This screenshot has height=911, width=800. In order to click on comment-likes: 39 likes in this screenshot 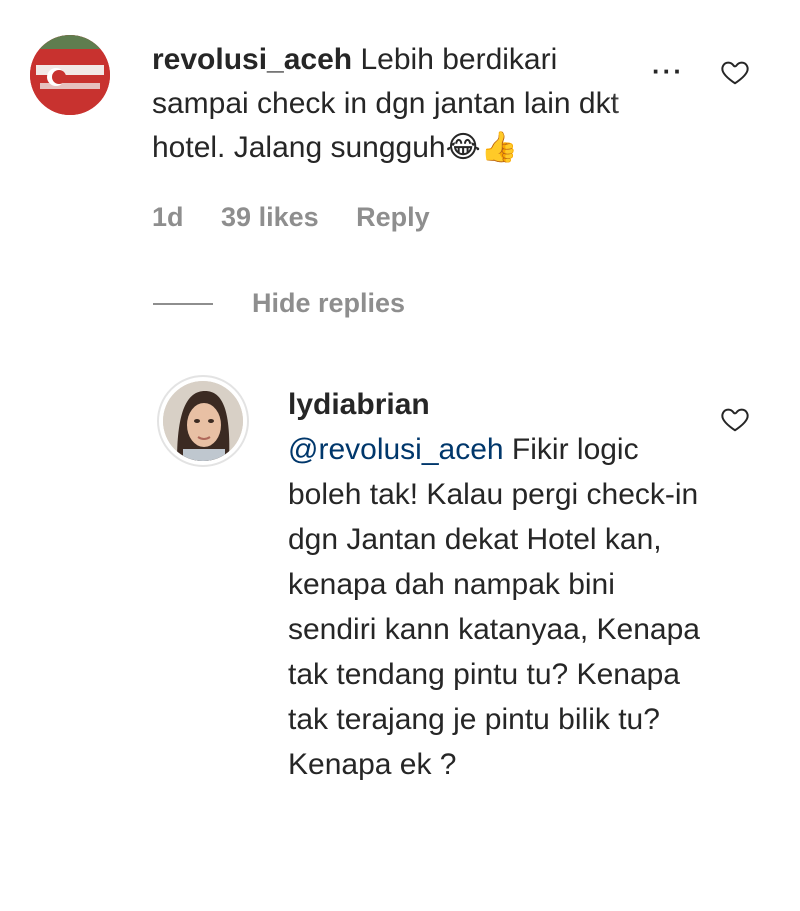, I will do `click(270, 217)`.